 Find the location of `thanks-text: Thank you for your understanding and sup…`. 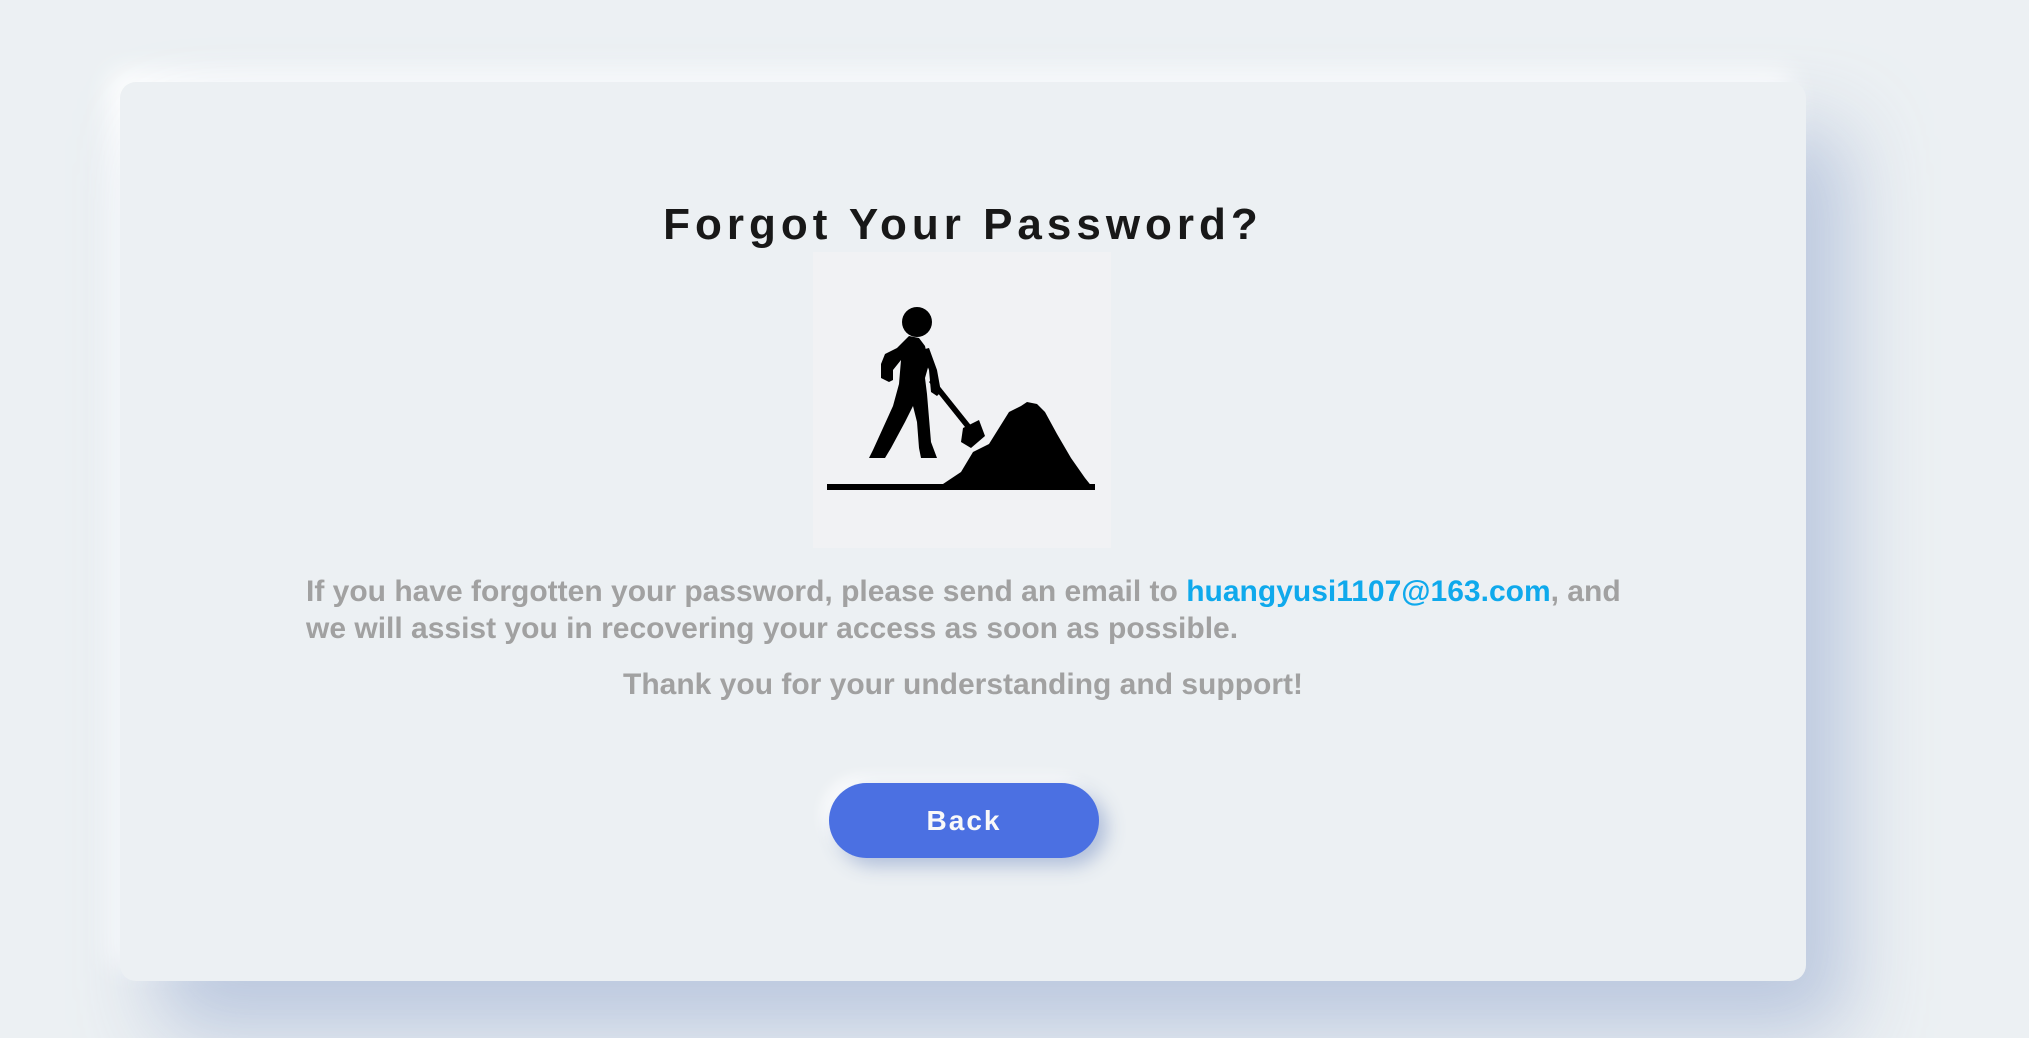

thanks-text: Thank you for your understanding and sup… is located at coordinates (963, 684).